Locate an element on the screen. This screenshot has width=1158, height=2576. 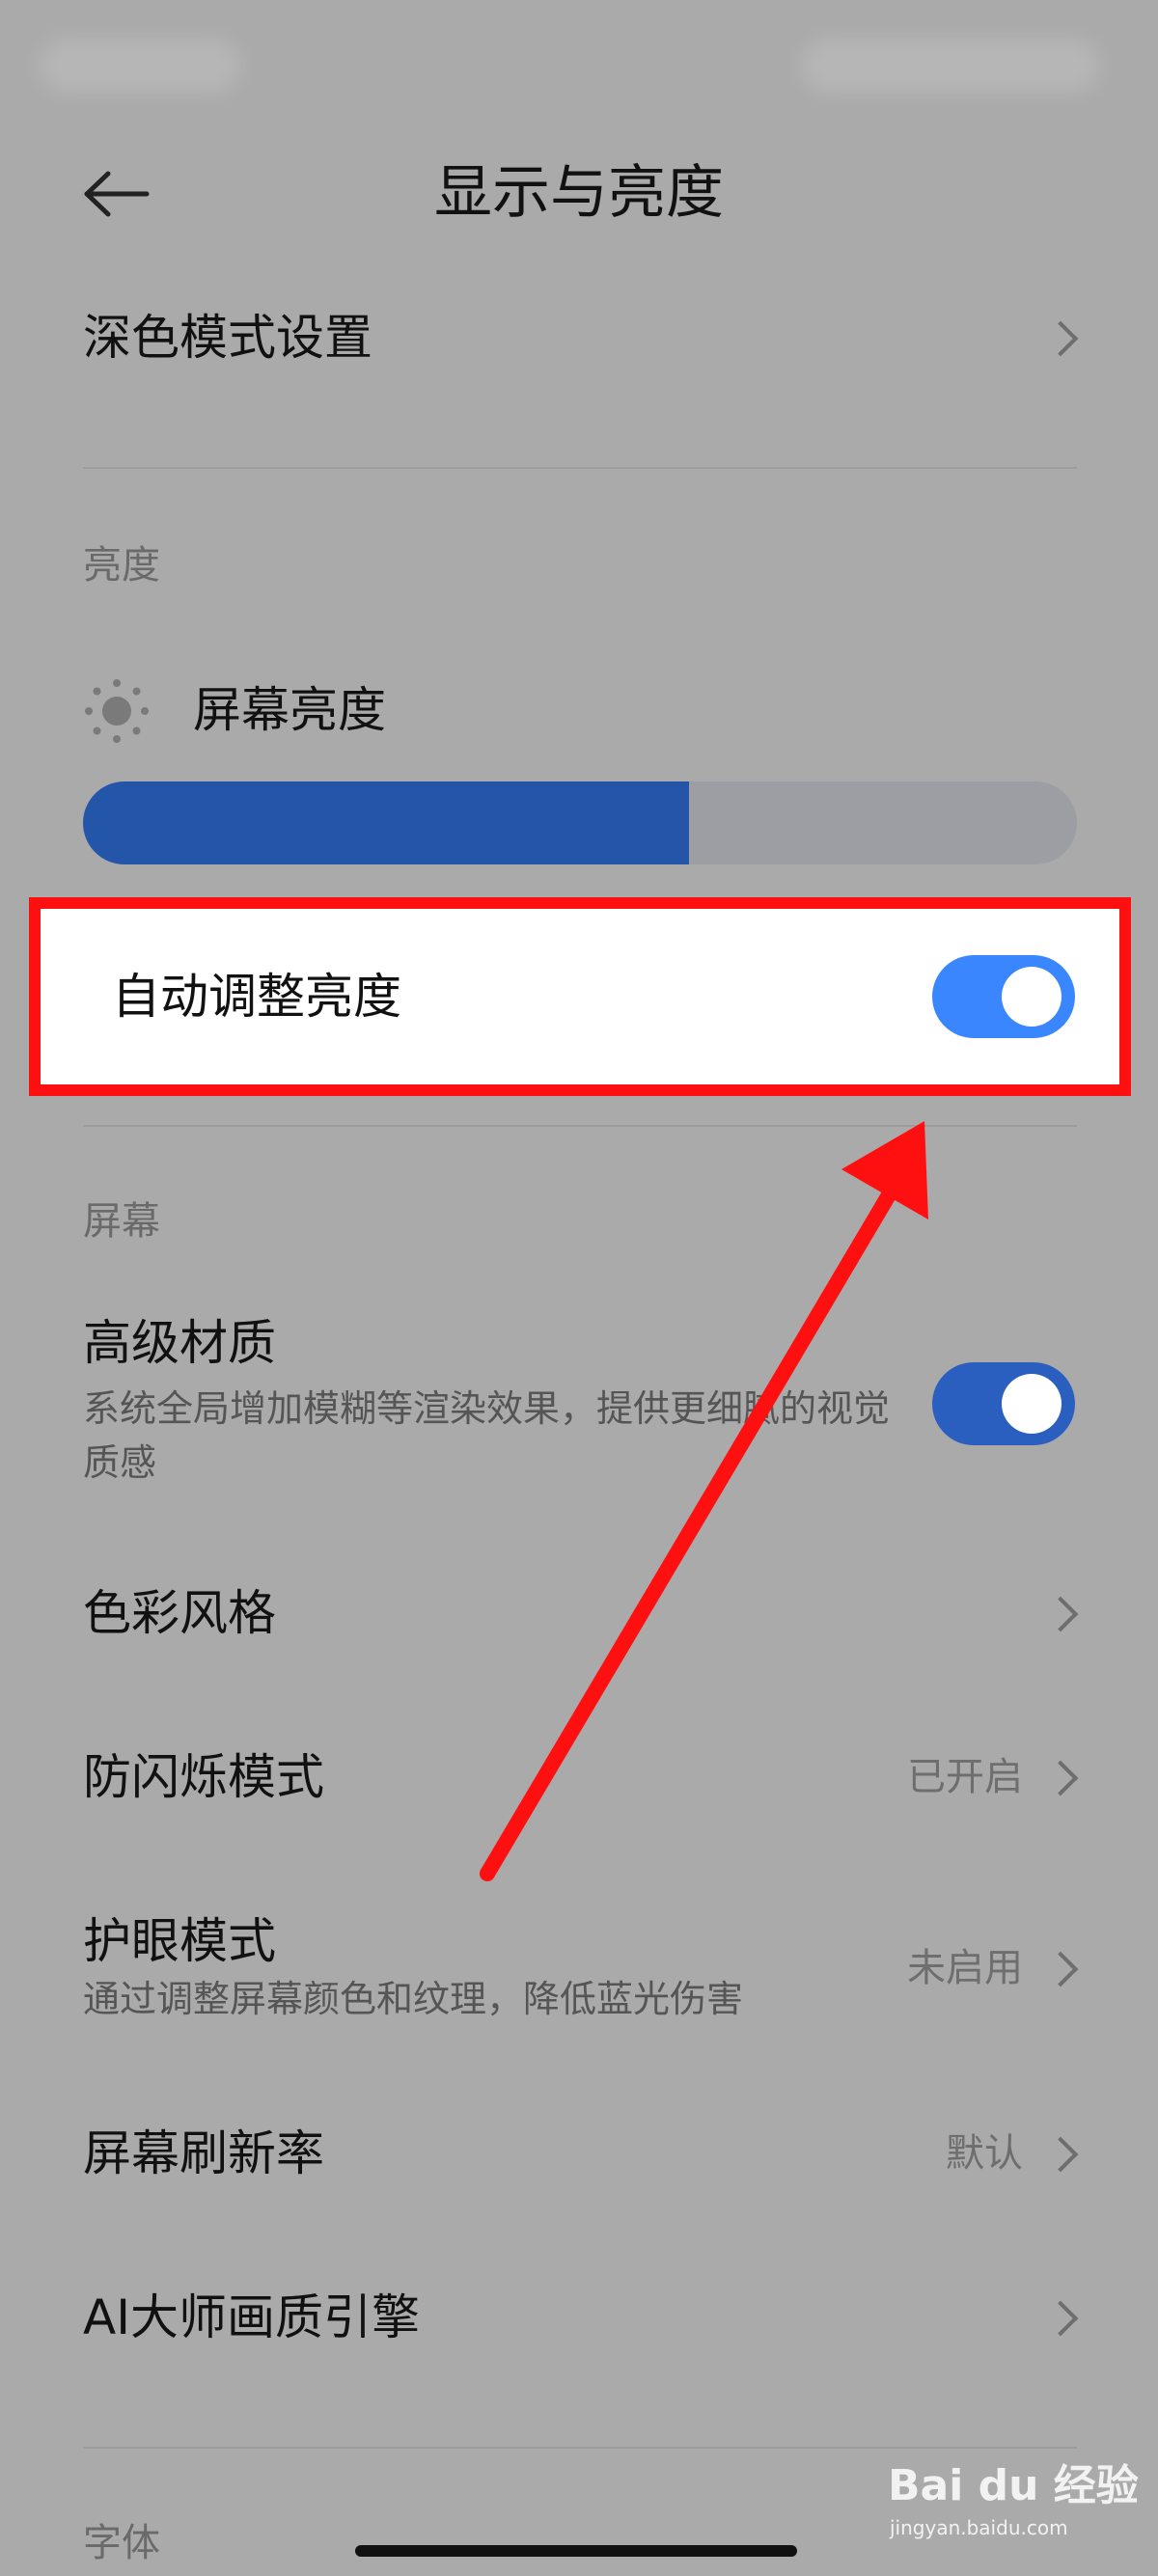
advanced-material-subtitle: 系统全局增加模糊等渲染效果，提供更细腻的视觉质感 is located at coordinates (487, 1435).